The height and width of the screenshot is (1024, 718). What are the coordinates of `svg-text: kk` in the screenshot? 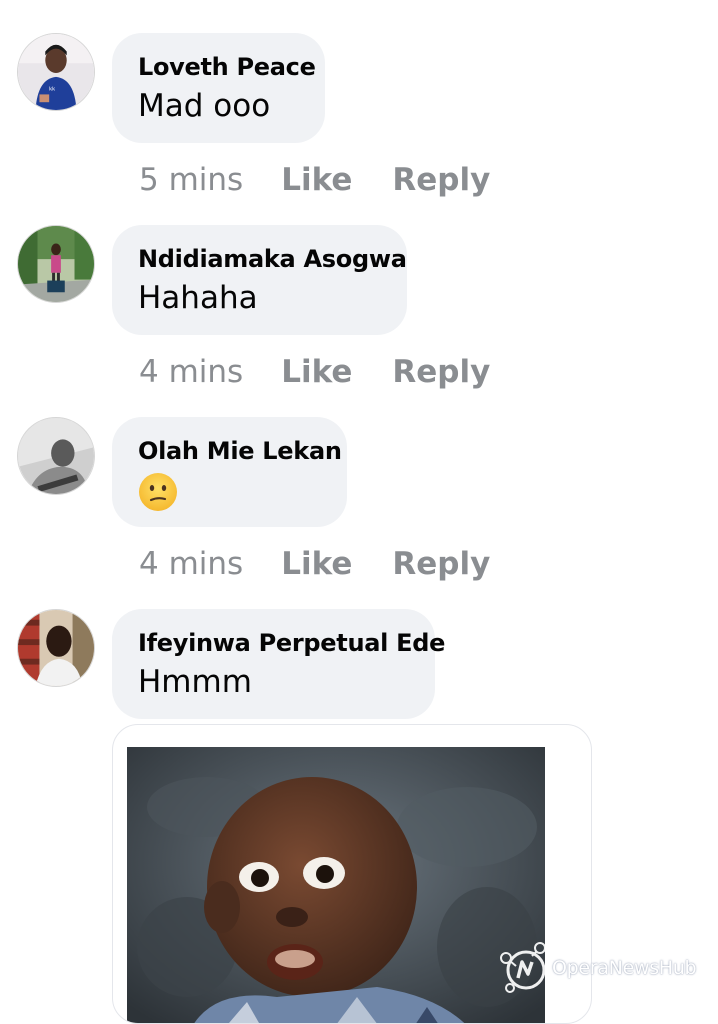 It's located at (52, 90).